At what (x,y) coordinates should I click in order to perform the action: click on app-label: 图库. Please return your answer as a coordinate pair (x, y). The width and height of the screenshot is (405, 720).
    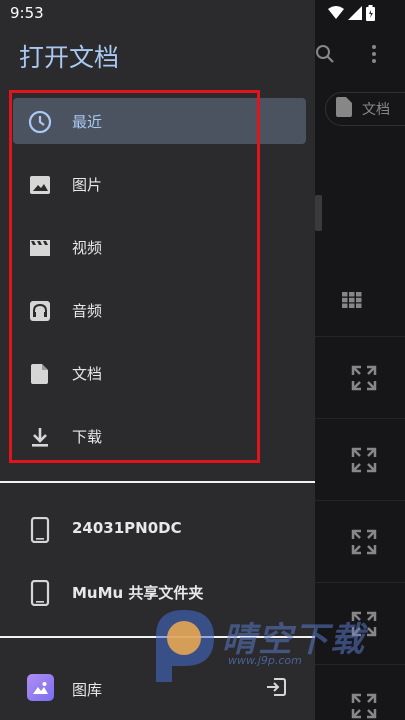
    Looking at the image, I should click on (87, 690).